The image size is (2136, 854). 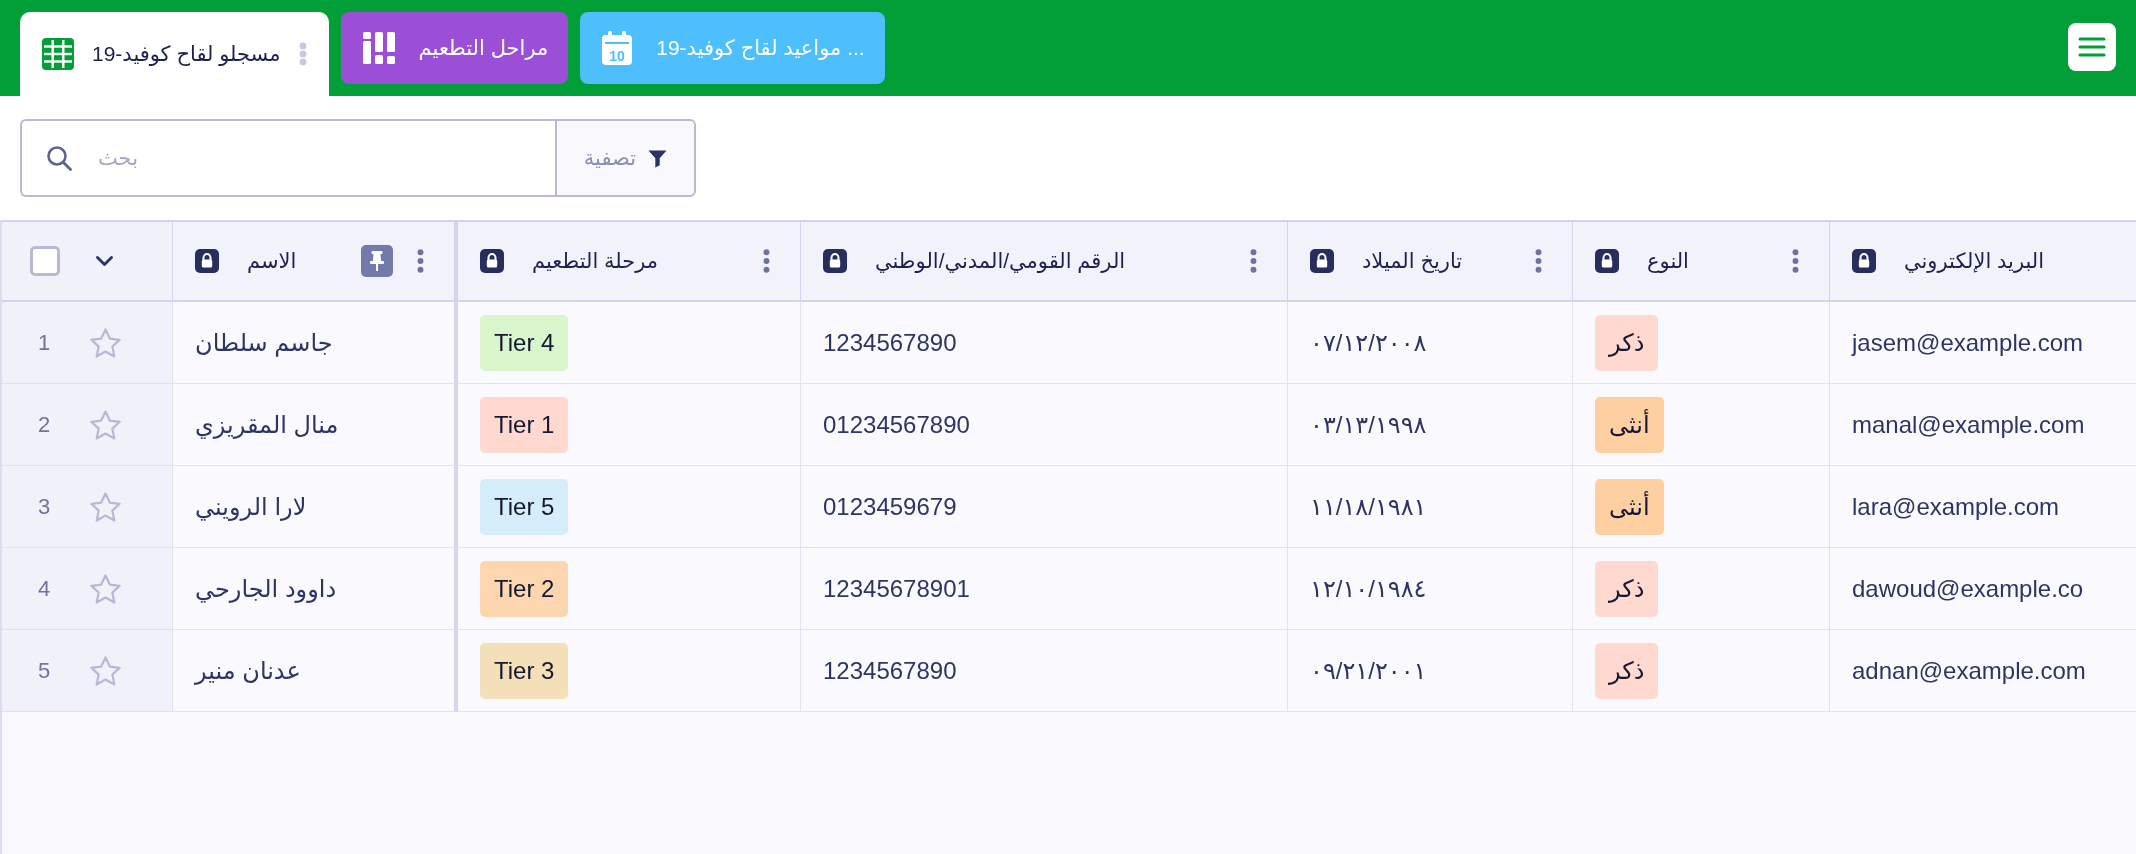 I want to click on category-tag: Tier 5, so click(x=524, y=506).